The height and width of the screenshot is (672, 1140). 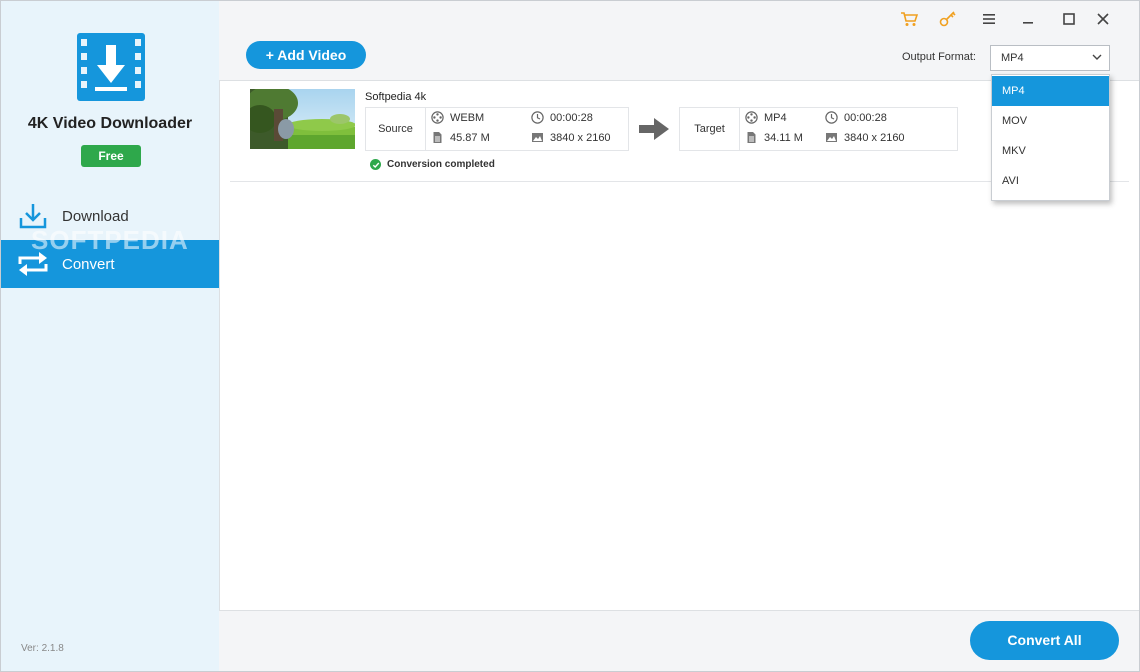 I want to click on target-size-value: 34.11 M, so click(x=783, y=137).